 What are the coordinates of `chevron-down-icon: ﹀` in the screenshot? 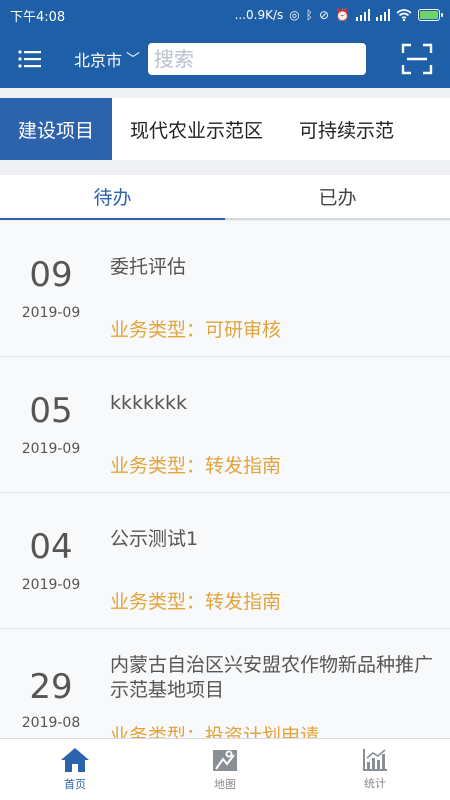 It's located at (133, 60).